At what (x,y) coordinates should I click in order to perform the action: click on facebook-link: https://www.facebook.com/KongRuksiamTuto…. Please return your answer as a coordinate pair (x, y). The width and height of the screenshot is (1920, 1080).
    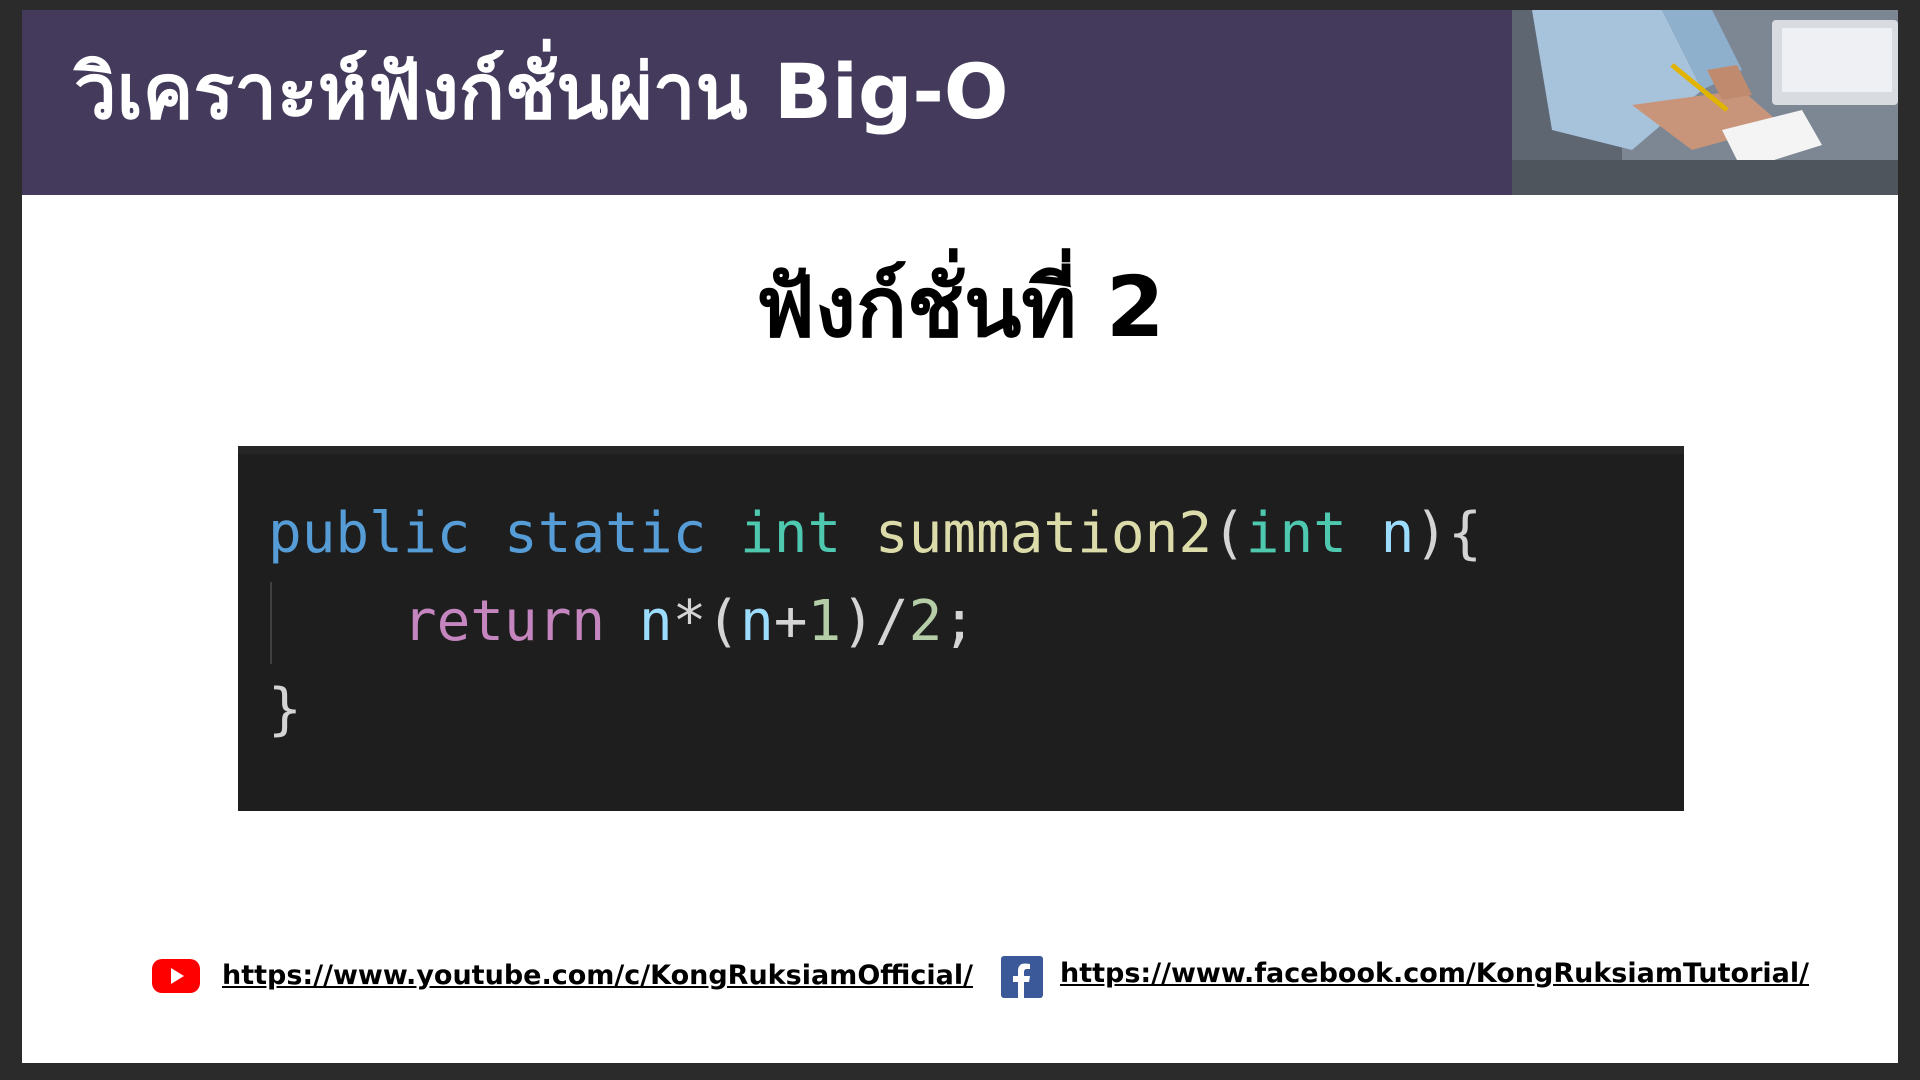
    Looking at the image, I should click on (1434, 973).